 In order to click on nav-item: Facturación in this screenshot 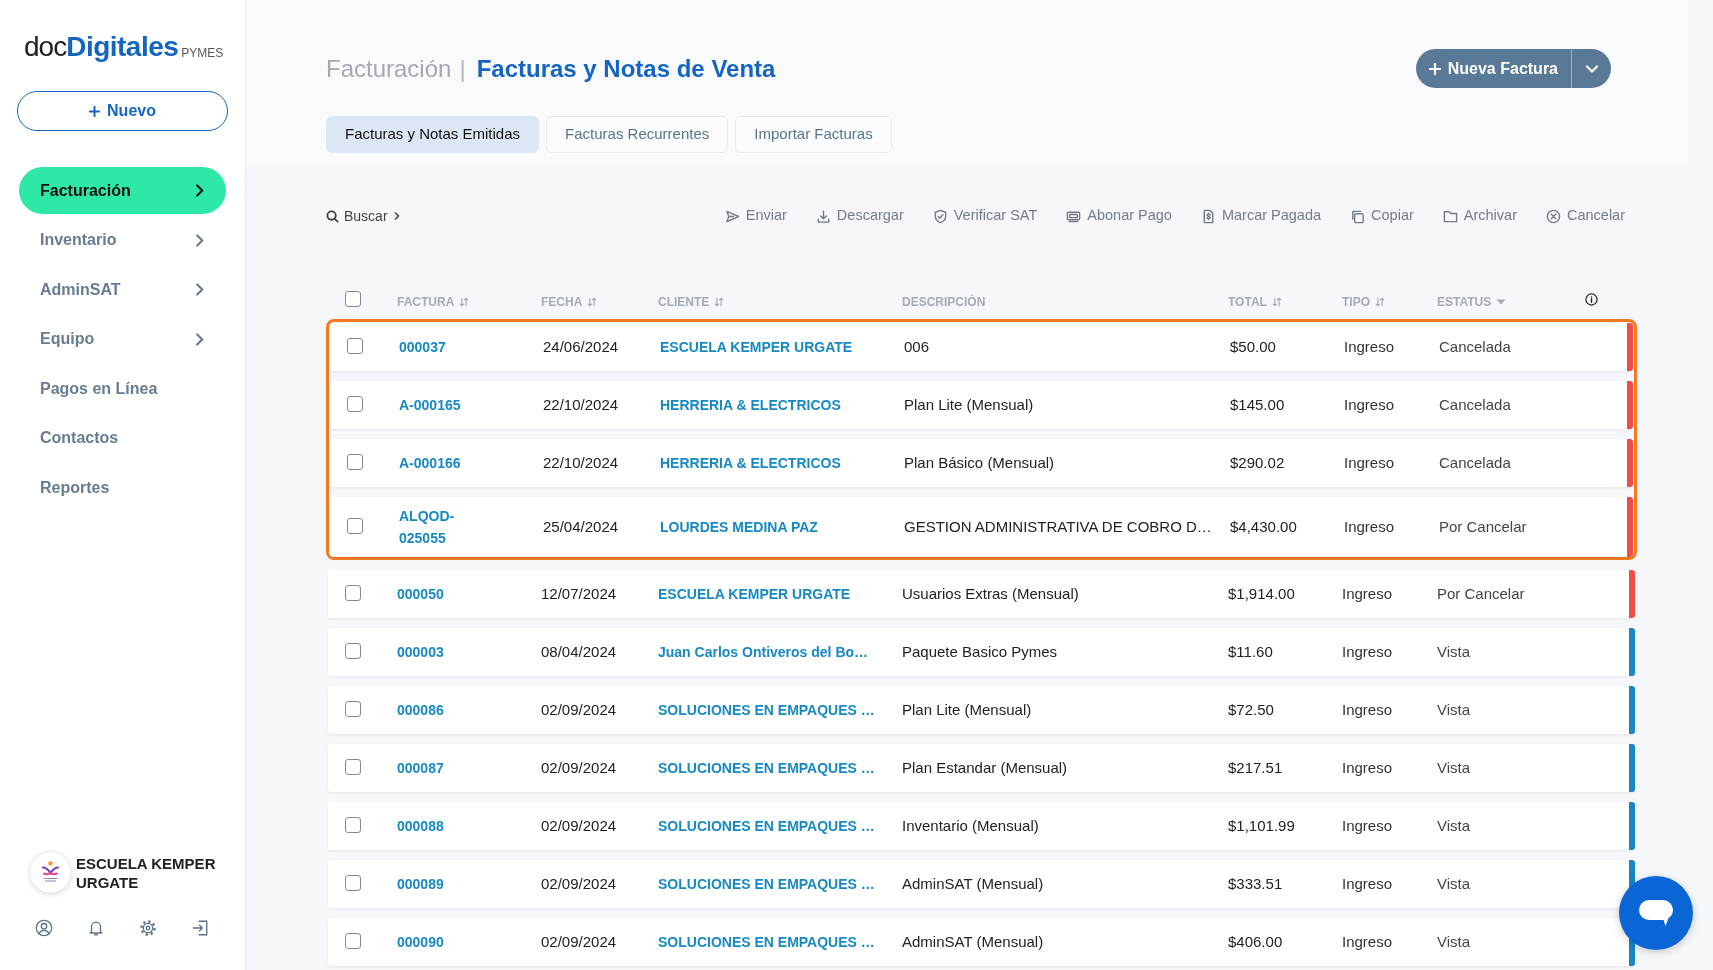, I will do `click(122, 190)`.